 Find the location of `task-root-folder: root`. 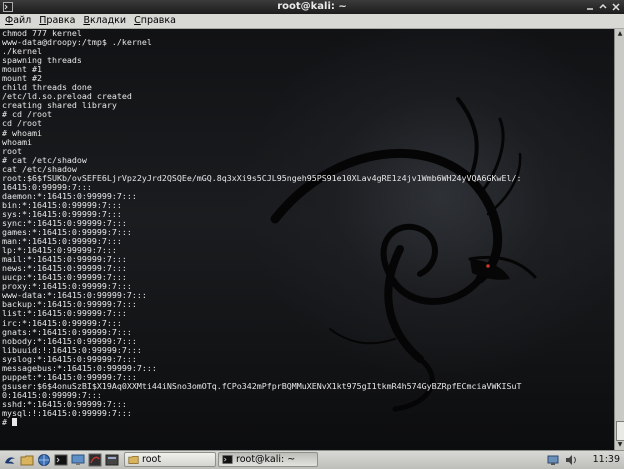

task-root-folder: root is located at coordinates (170, 459).